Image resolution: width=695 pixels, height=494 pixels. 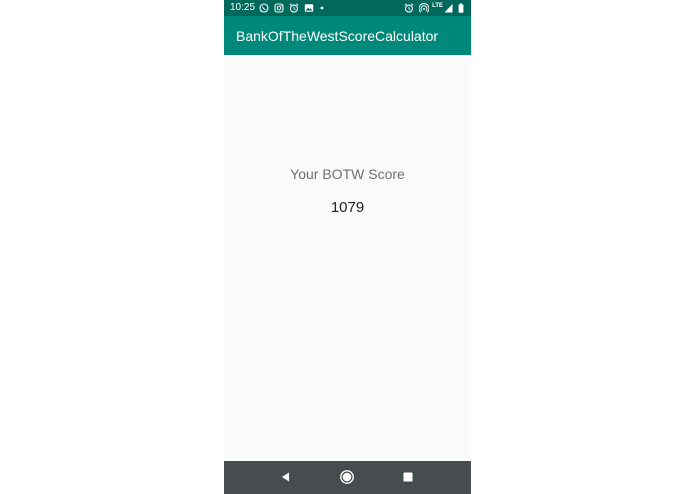 I want to click on recents-icon, so click(x=408, y=477).